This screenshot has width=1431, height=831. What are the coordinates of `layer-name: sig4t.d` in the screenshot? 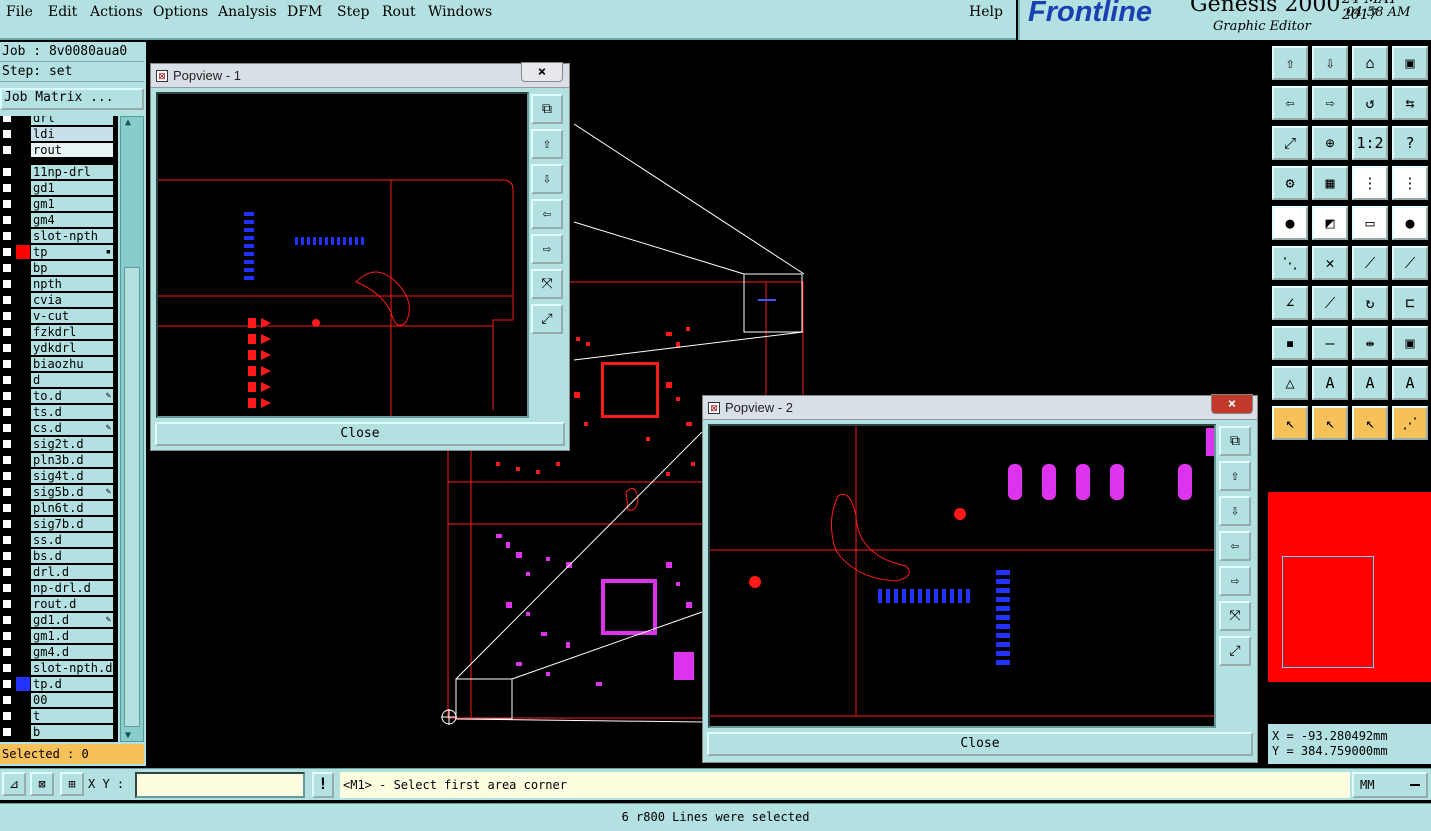 It's located at (72, 476).